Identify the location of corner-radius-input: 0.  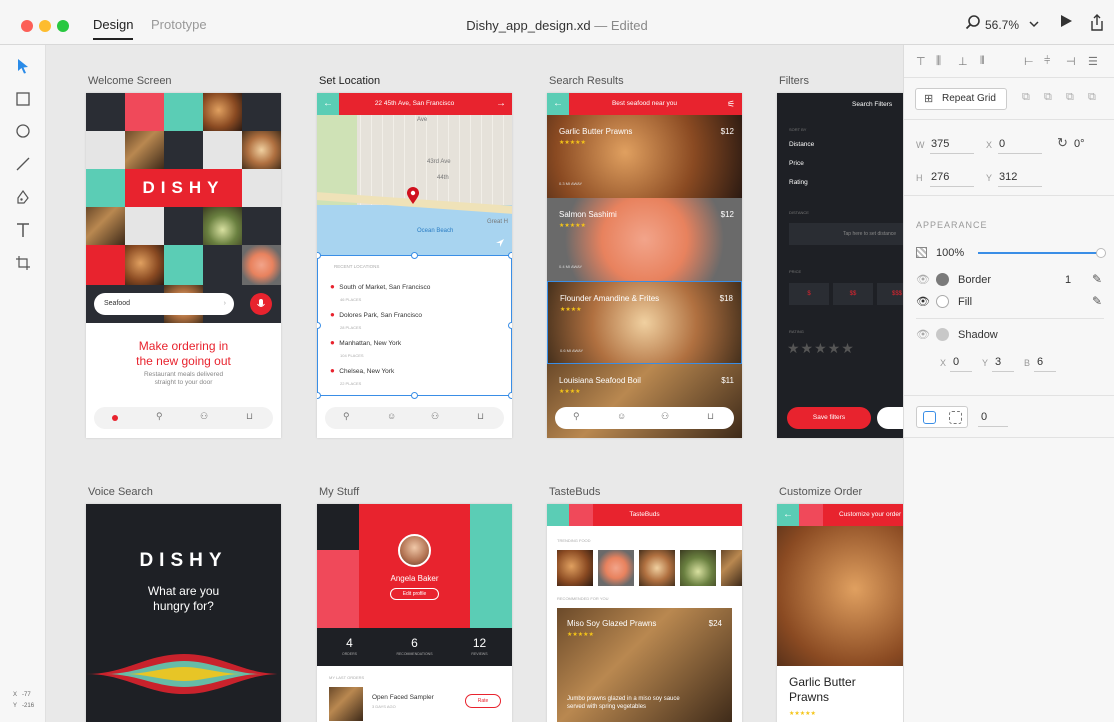
(984, 417).